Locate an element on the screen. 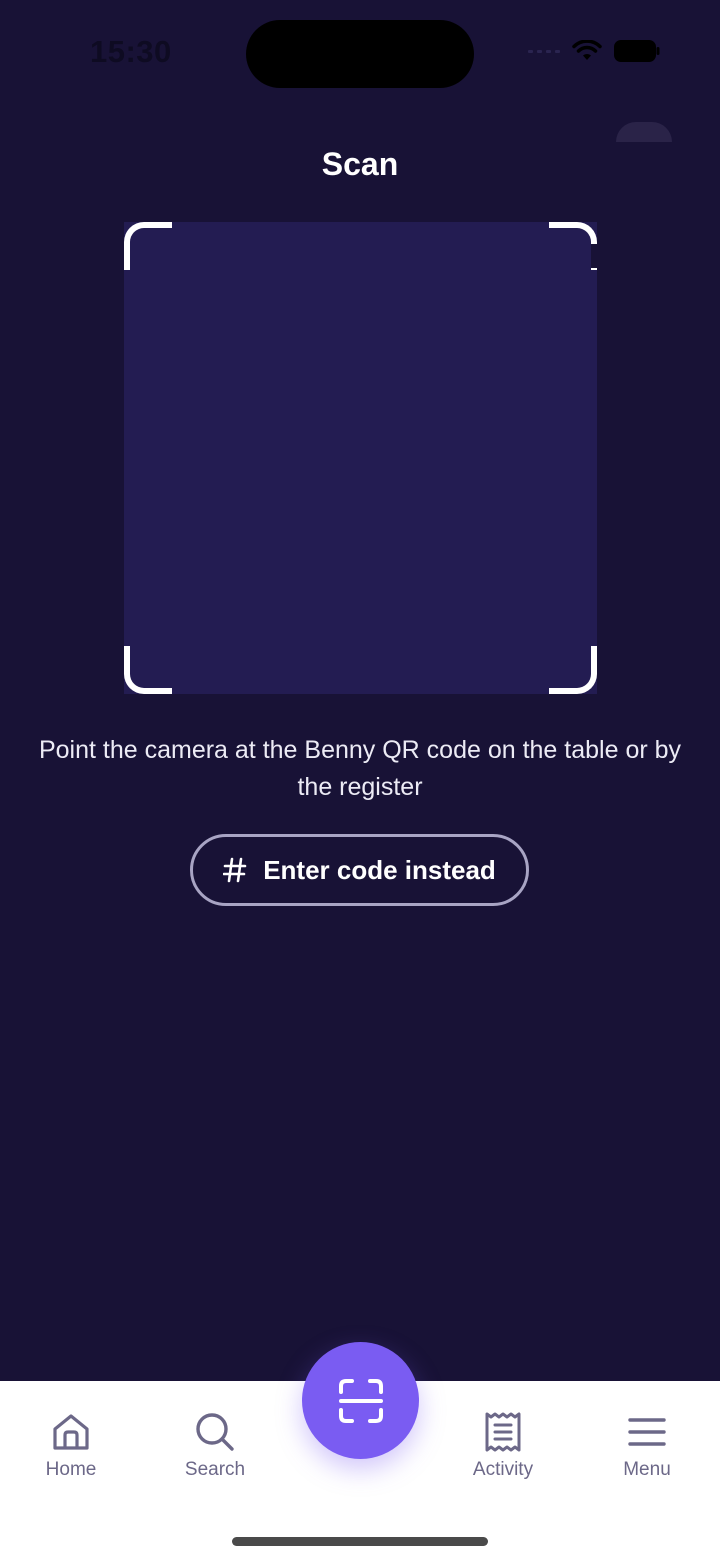 Image resolution: width=720 pixels, height=1561 pixels. avatar is located at coordinates (644, 132).